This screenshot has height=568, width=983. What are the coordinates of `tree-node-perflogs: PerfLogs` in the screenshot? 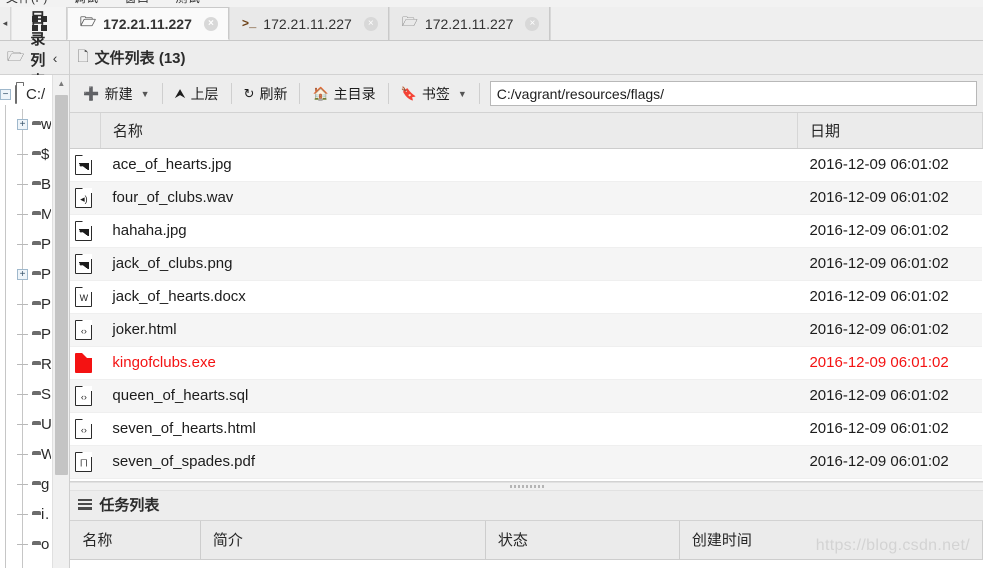 It's located at (25, 244).